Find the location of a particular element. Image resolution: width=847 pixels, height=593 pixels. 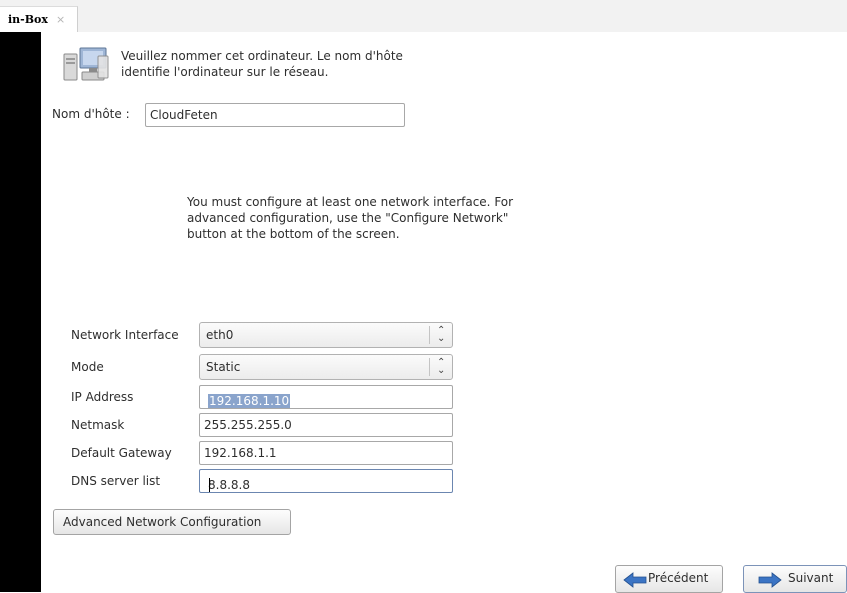

gateway-input: 192.168.1.1 is located at coordinates (326, 453).